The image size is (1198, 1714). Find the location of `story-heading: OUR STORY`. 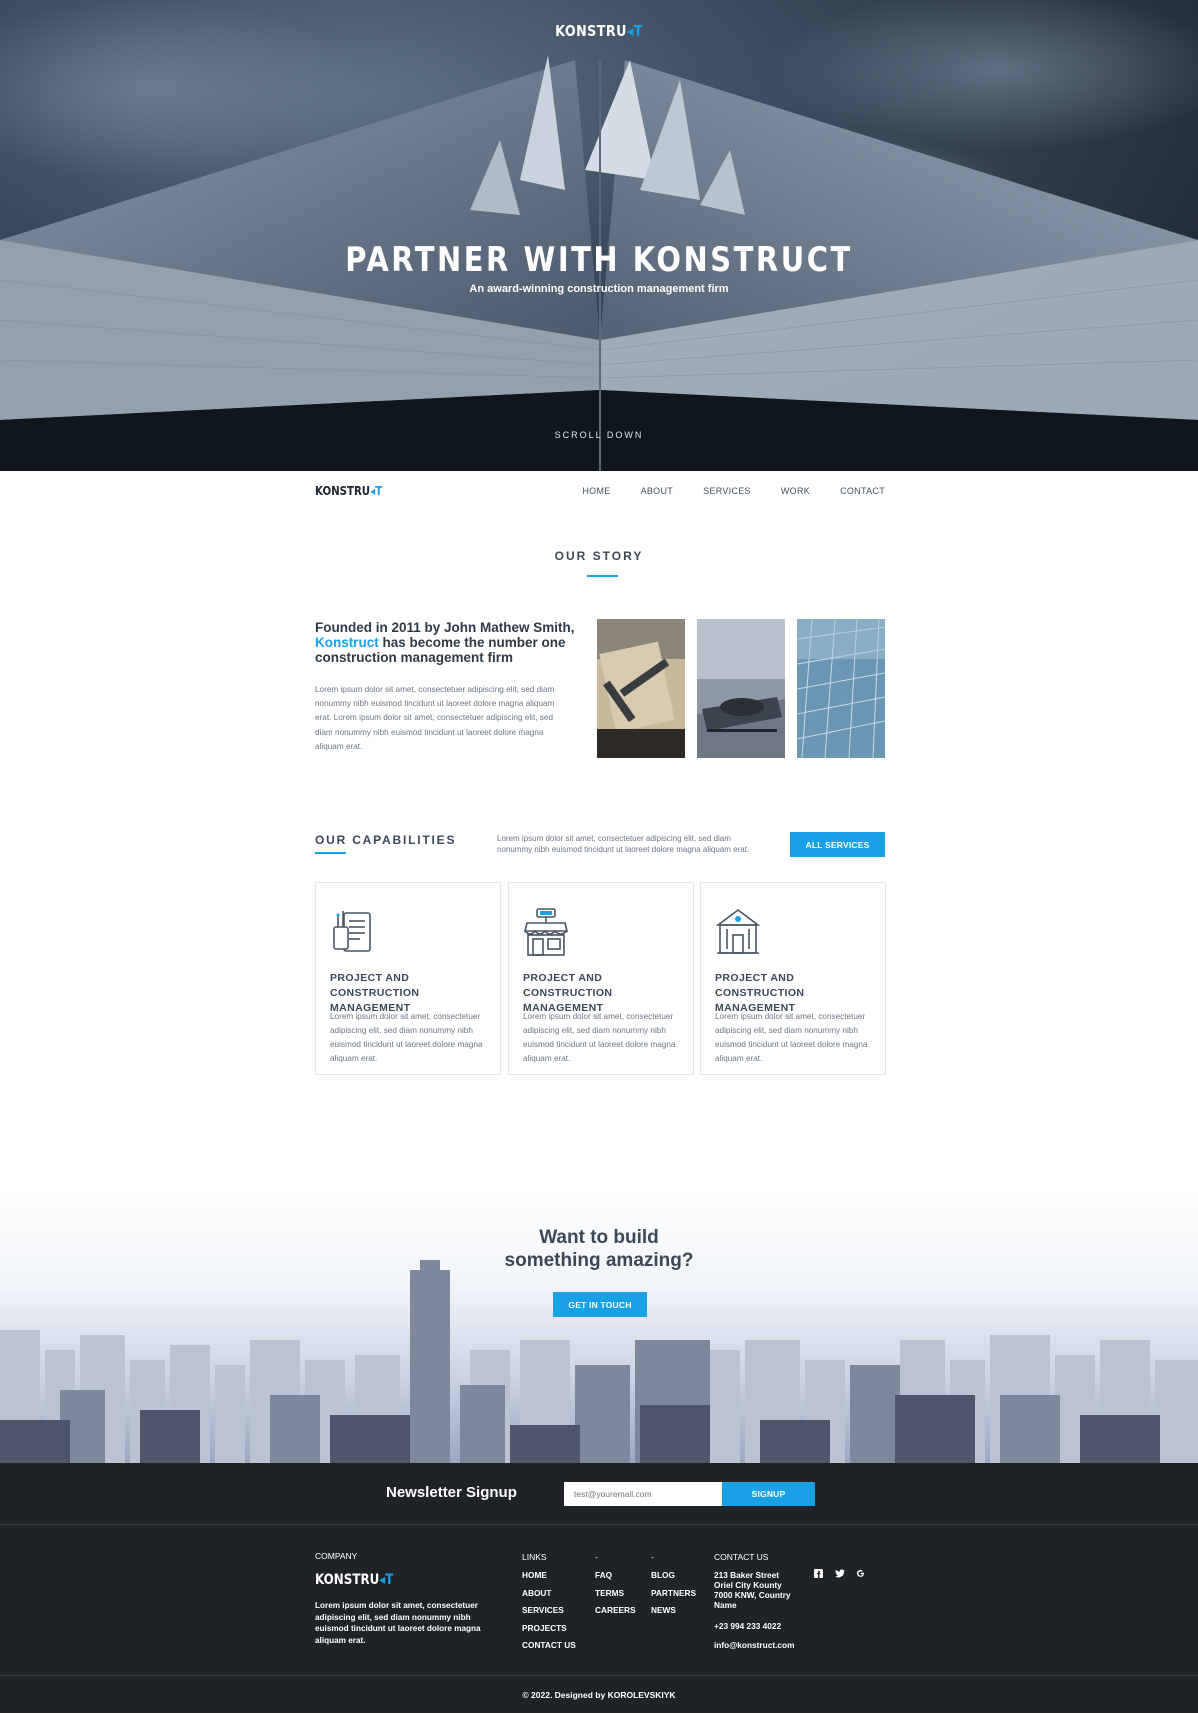

story-heading: OUR STORY is located at coordinates (599, 556).